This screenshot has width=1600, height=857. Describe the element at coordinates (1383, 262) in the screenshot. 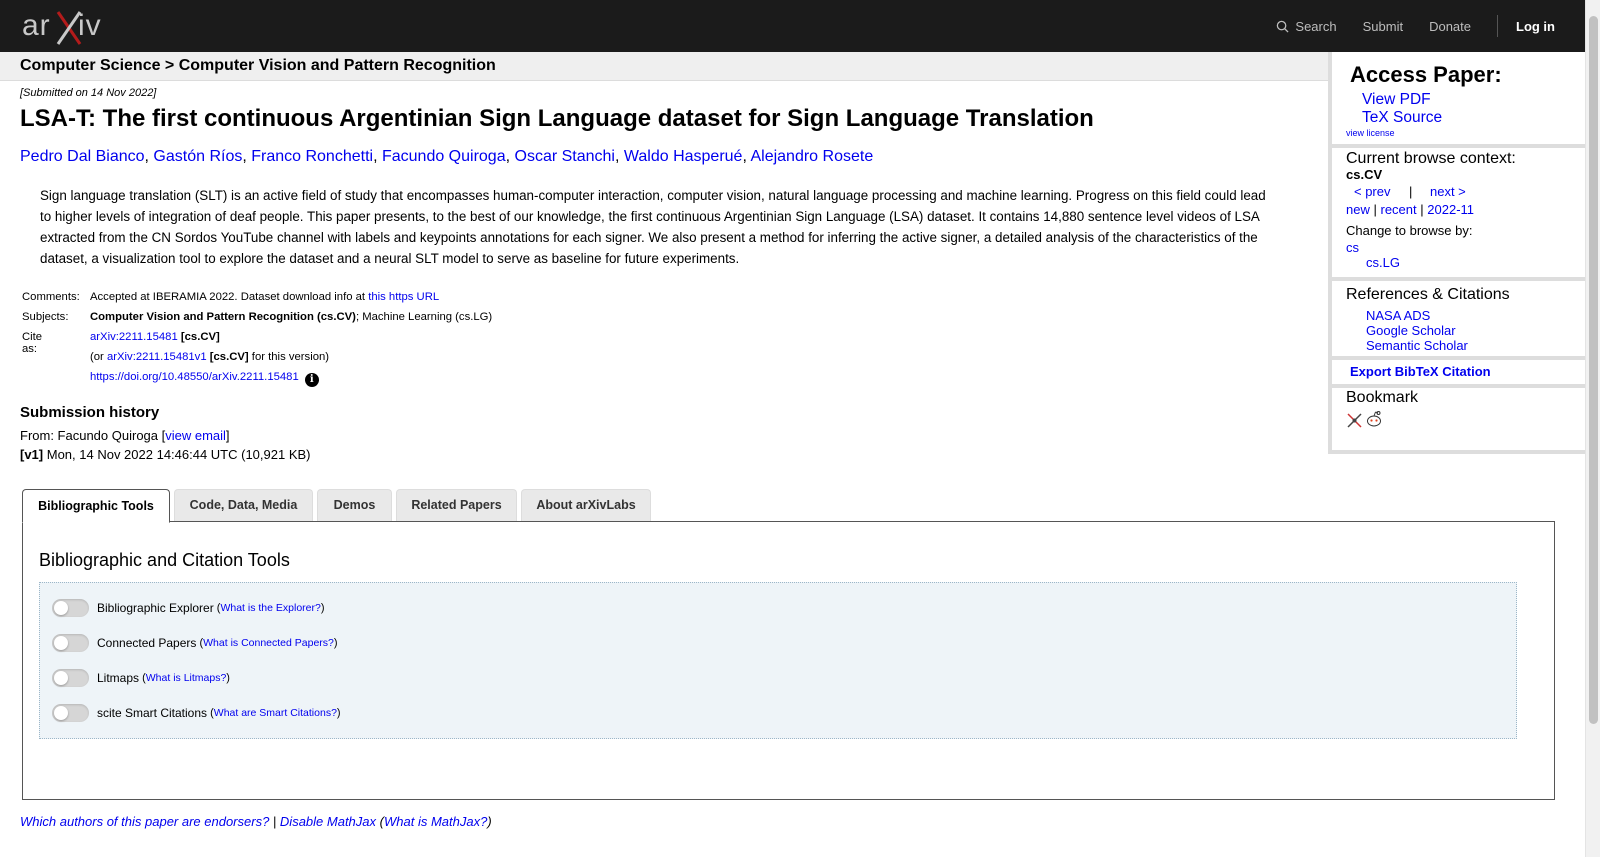

I see `browse-cslg-link: cs.LG` at that location.